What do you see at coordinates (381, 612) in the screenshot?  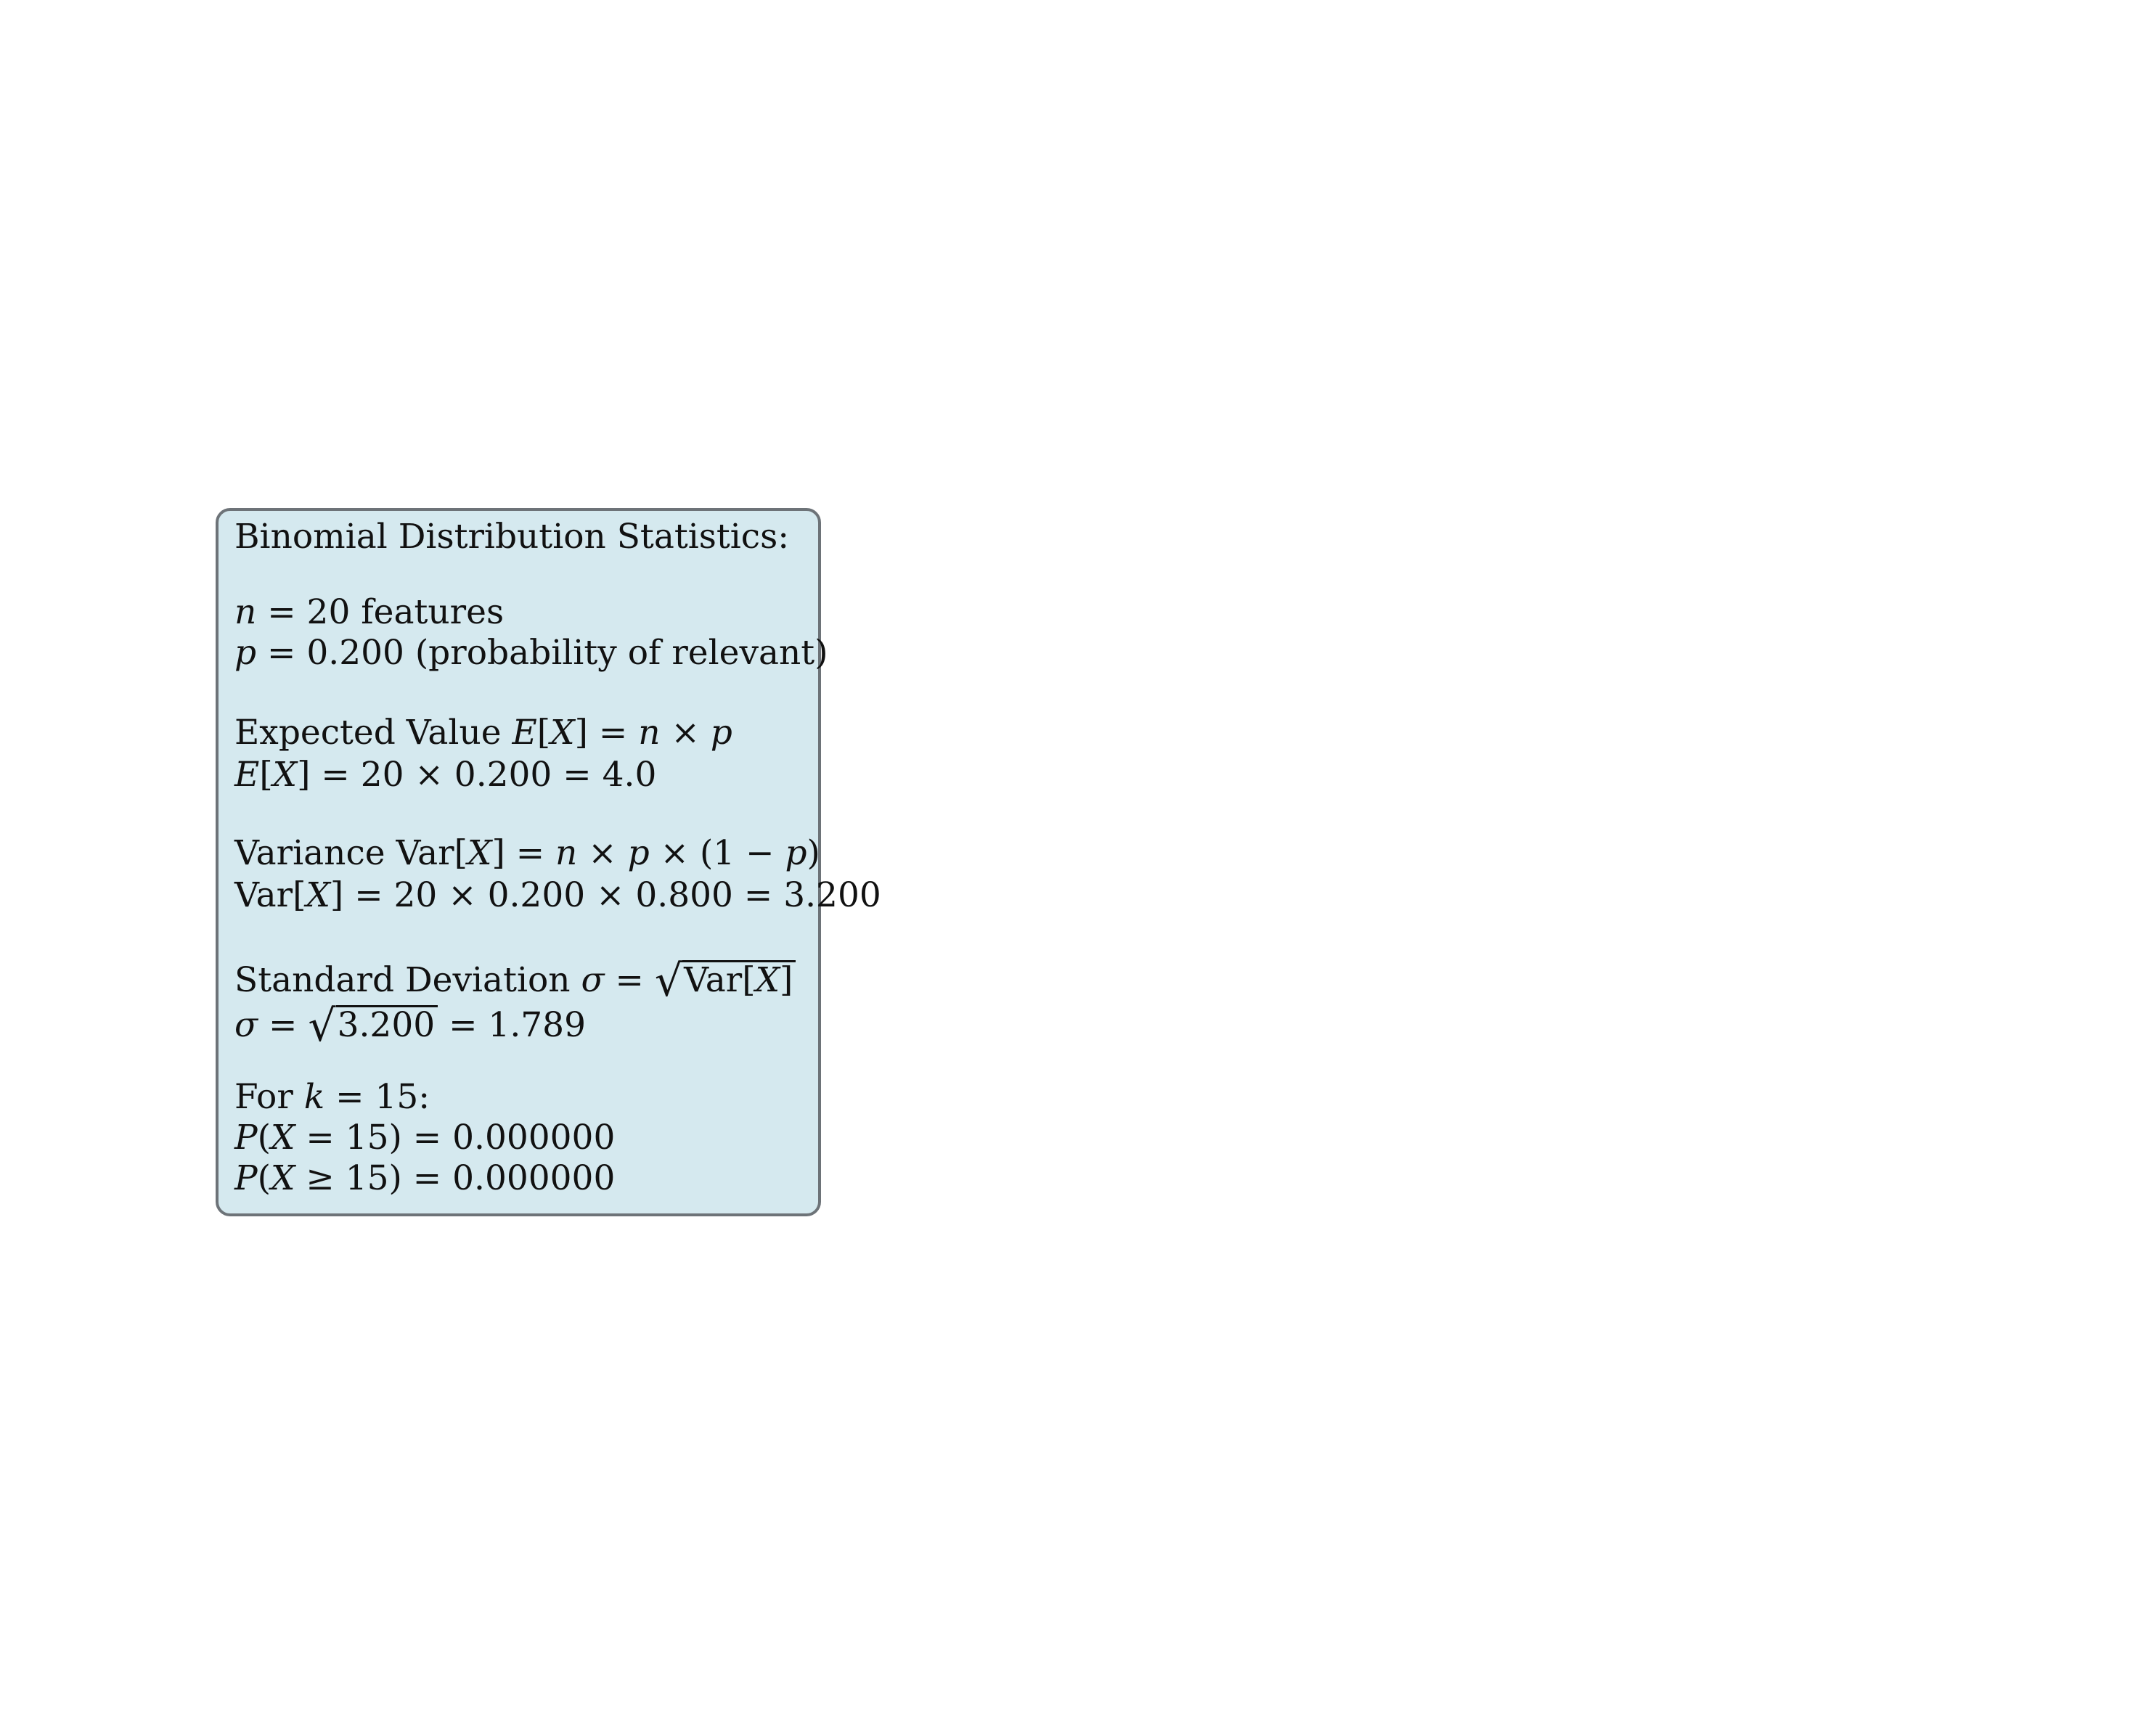 I see `n-value: = 20 features` at bounding box center [381, 612].